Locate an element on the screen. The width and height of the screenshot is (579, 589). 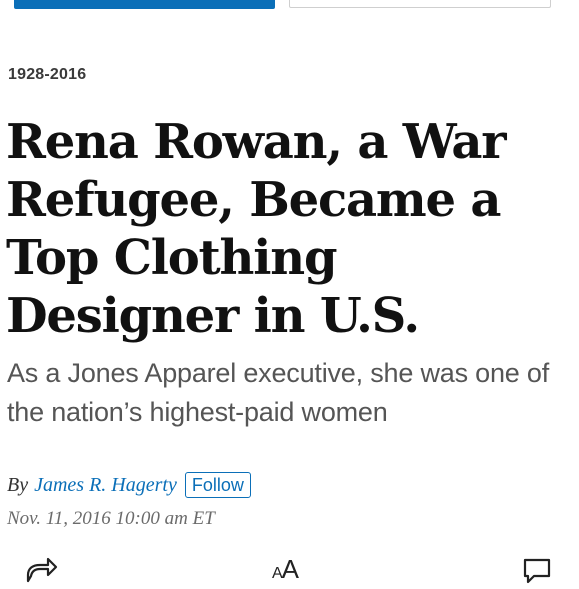
top-tab-bar is located at coordinates (289, 6).